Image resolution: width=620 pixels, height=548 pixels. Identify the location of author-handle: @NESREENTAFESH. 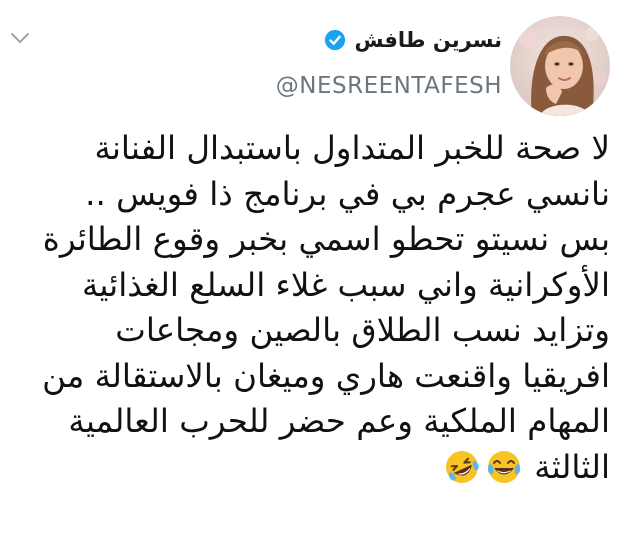
(389, 86).